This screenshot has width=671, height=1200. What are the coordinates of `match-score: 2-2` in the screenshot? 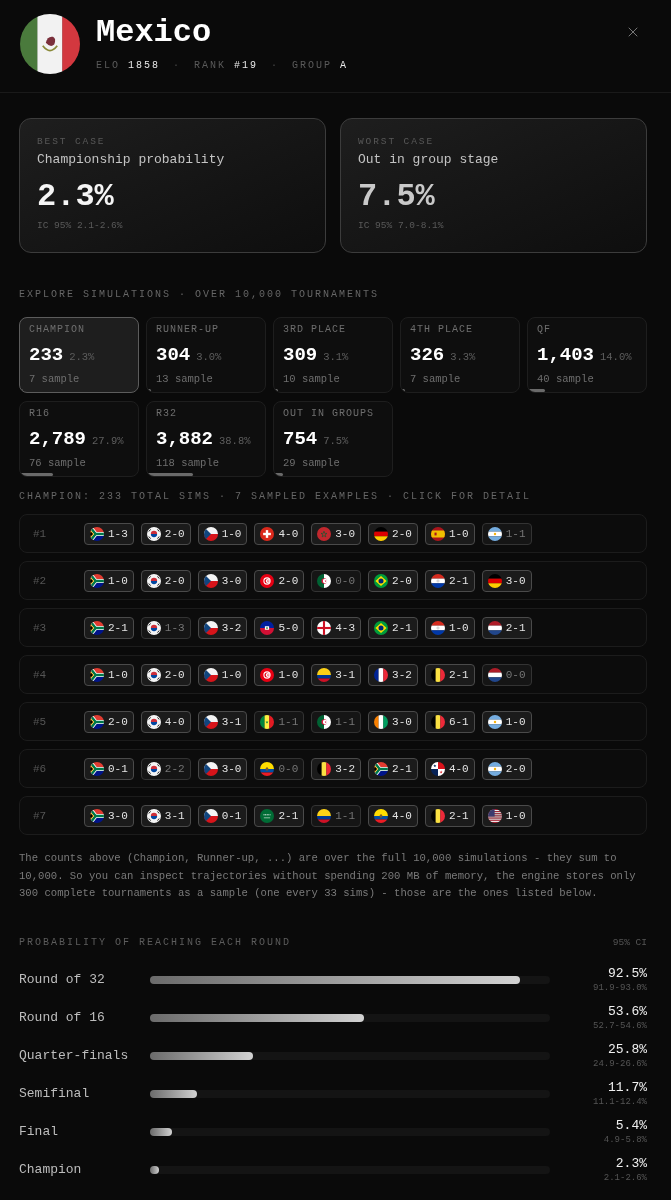 It's located at (174, 768).